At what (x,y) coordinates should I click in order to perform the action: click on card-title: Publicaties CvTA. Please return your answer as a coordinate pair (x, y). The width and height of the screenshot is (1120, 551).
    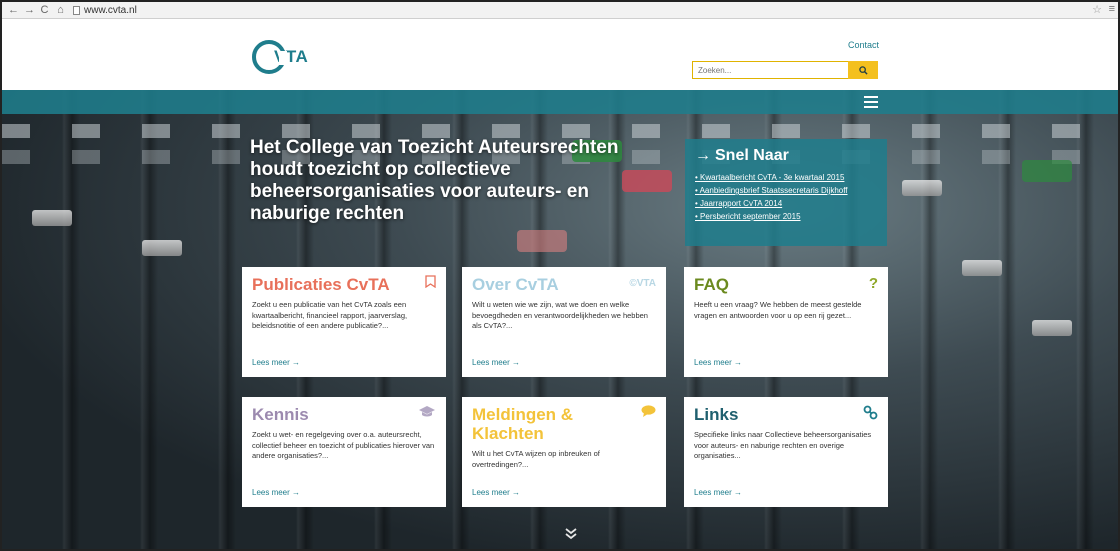
    Looking at the image, I should click on (321, 284).